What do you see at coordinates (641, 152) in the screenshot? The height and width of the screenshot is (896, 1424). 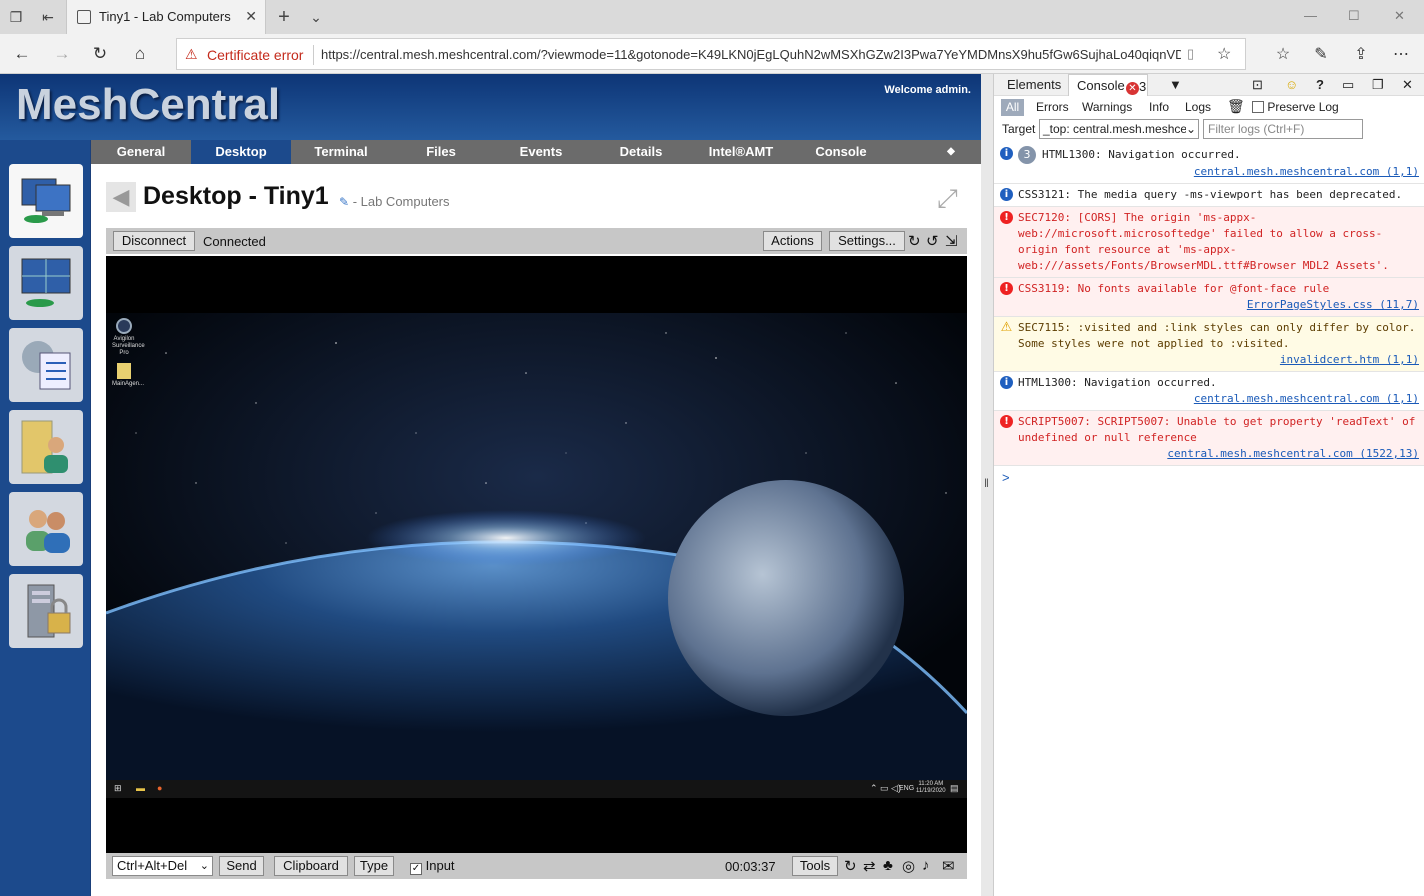 I see `tab-details: Details` at bounding box center [641, 152].